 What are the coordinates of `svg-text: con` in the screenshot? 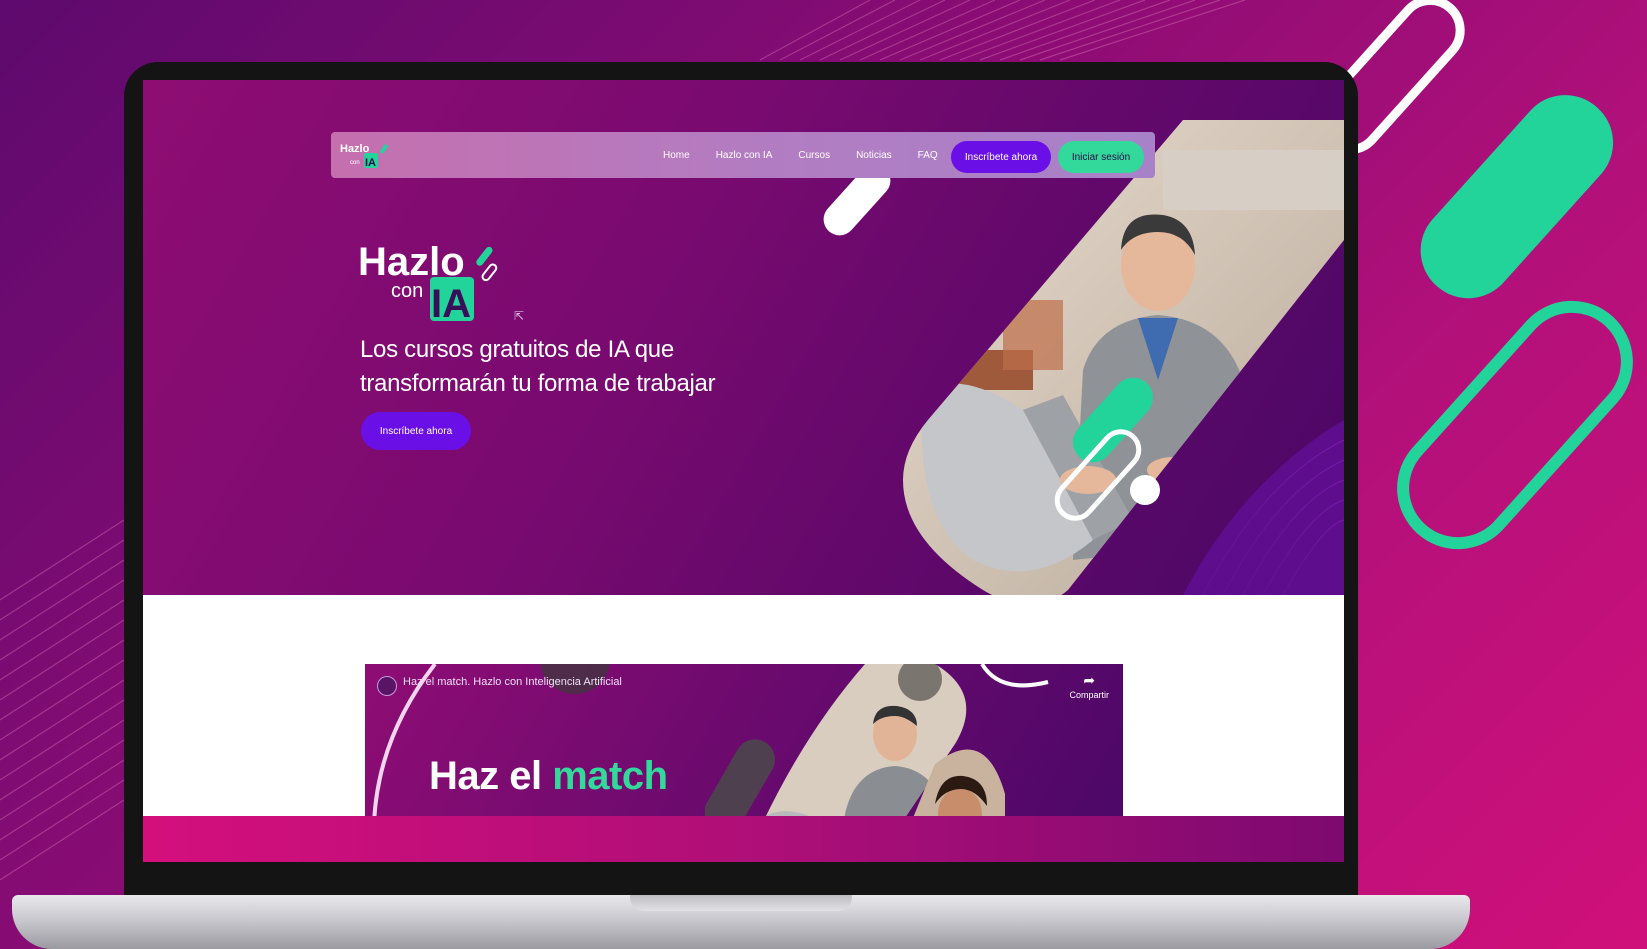 It's located at (355, 163).